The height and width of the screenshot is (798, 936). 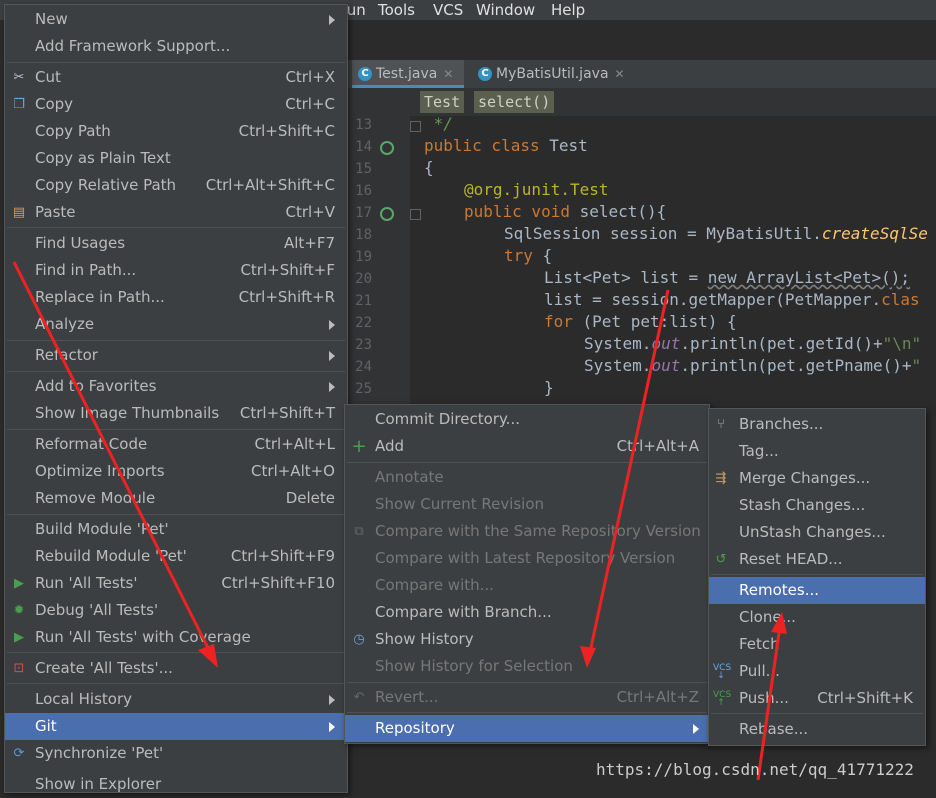 I want to click on menu-item-optimize-imports: Optimize Imports Ctrl+Alt+O, so click(x=176, y=471).